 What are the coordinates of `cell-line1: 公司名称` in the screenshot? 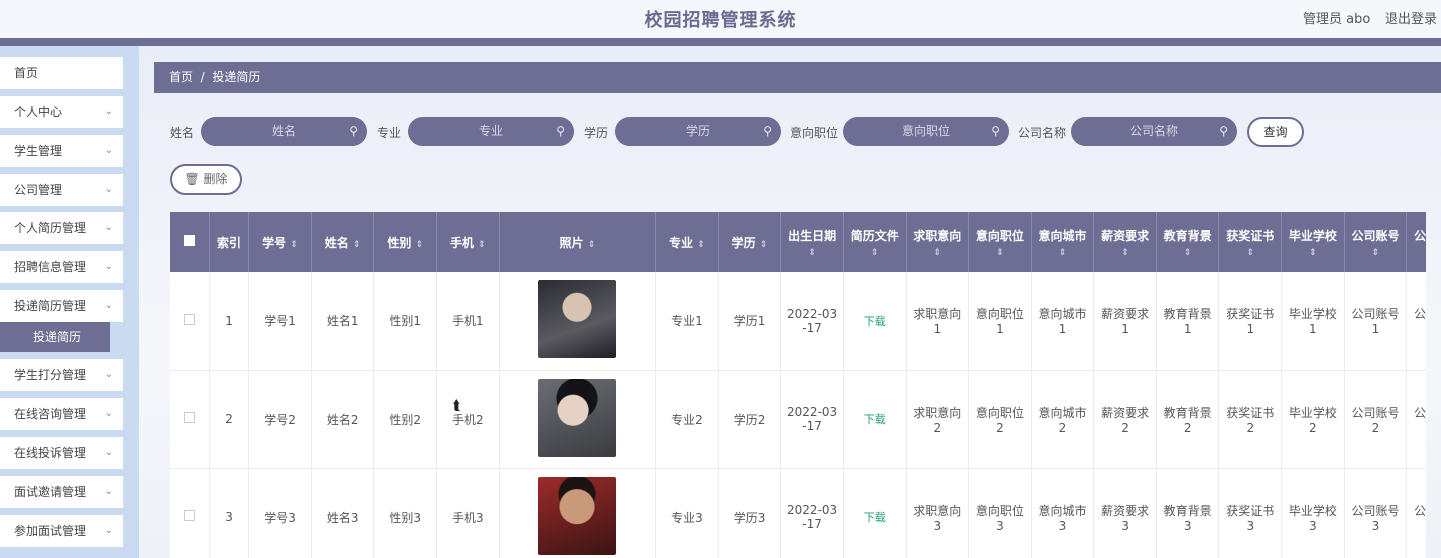 It's located at (1420, 510).